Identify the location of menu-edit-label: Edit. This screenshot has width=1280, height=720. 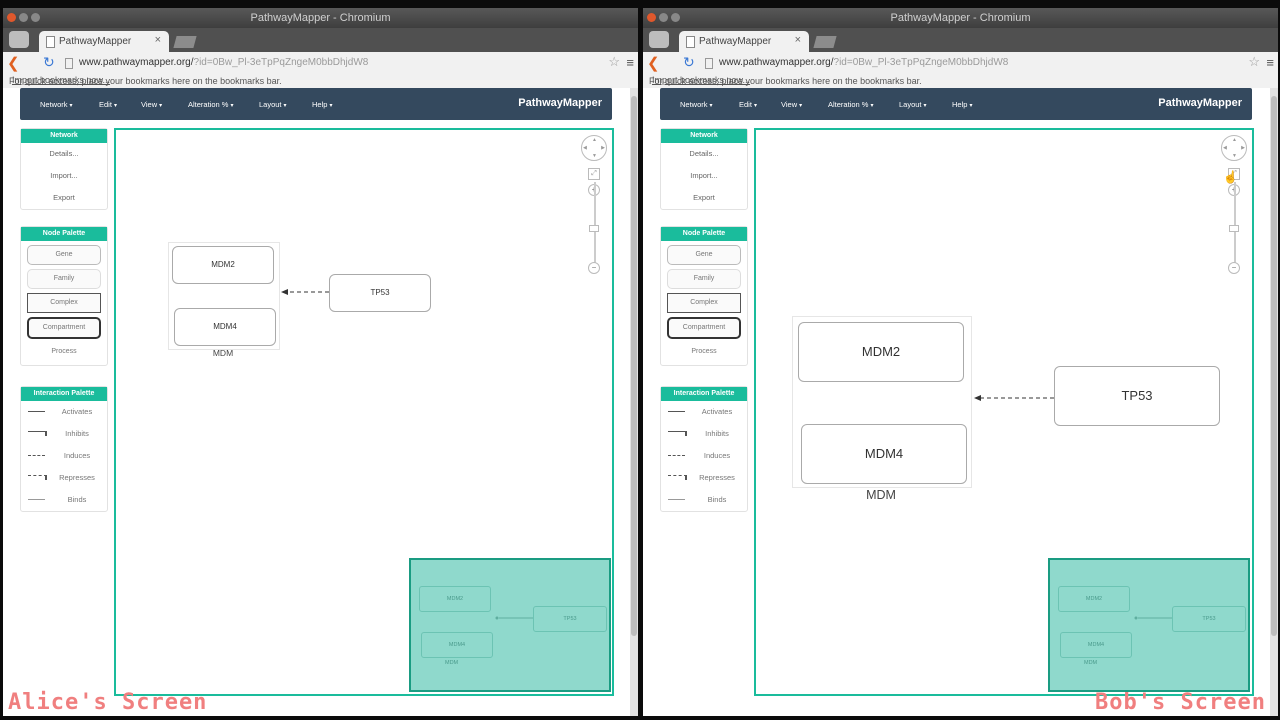
(745, 104).